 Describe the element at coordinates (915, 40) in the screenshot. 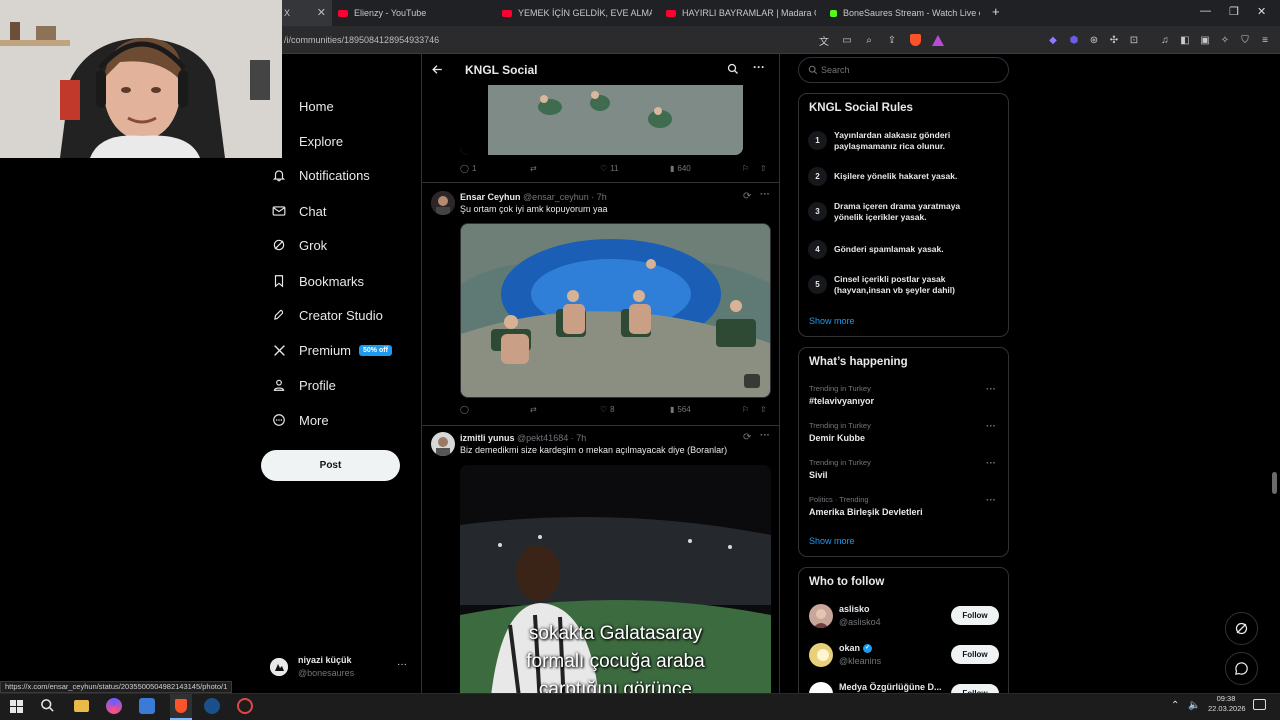

I see `brave-shield-icon` at that location.